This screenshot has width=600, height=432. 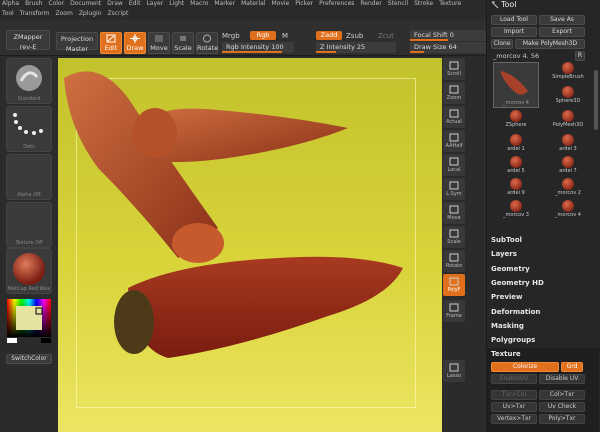 I want to click on menu-transform: Transform, so click(x=35, y=13).